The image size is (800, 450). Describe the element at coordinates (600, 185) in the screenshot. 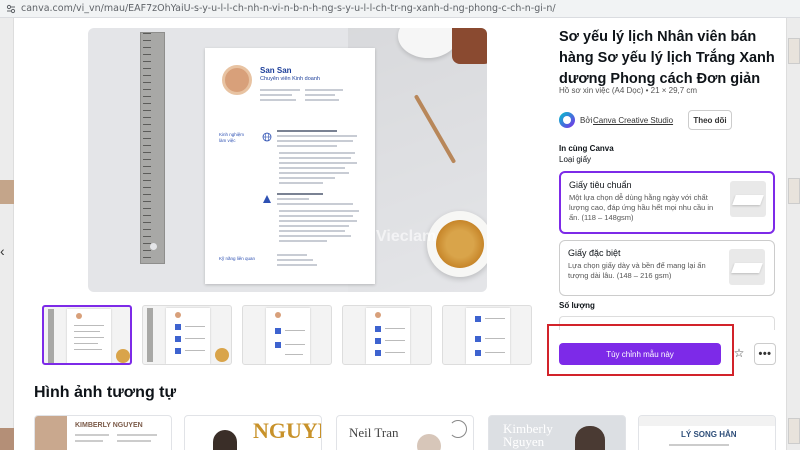

I see `paper-option-name: Giấy tiêu chuẩn` at that location.